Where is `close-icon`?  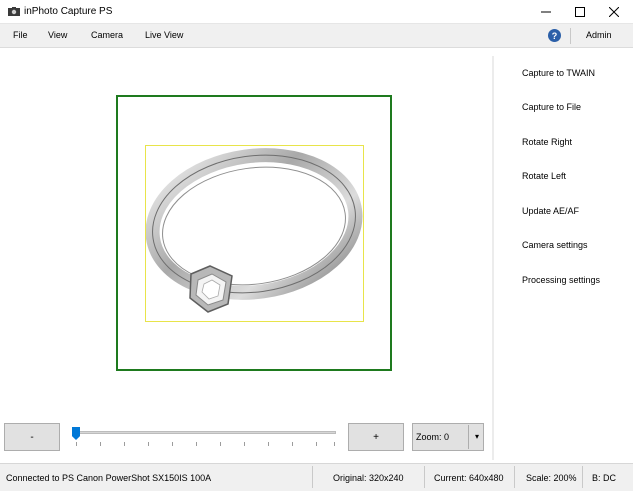 close-icon is located at coordinates (614, 12).